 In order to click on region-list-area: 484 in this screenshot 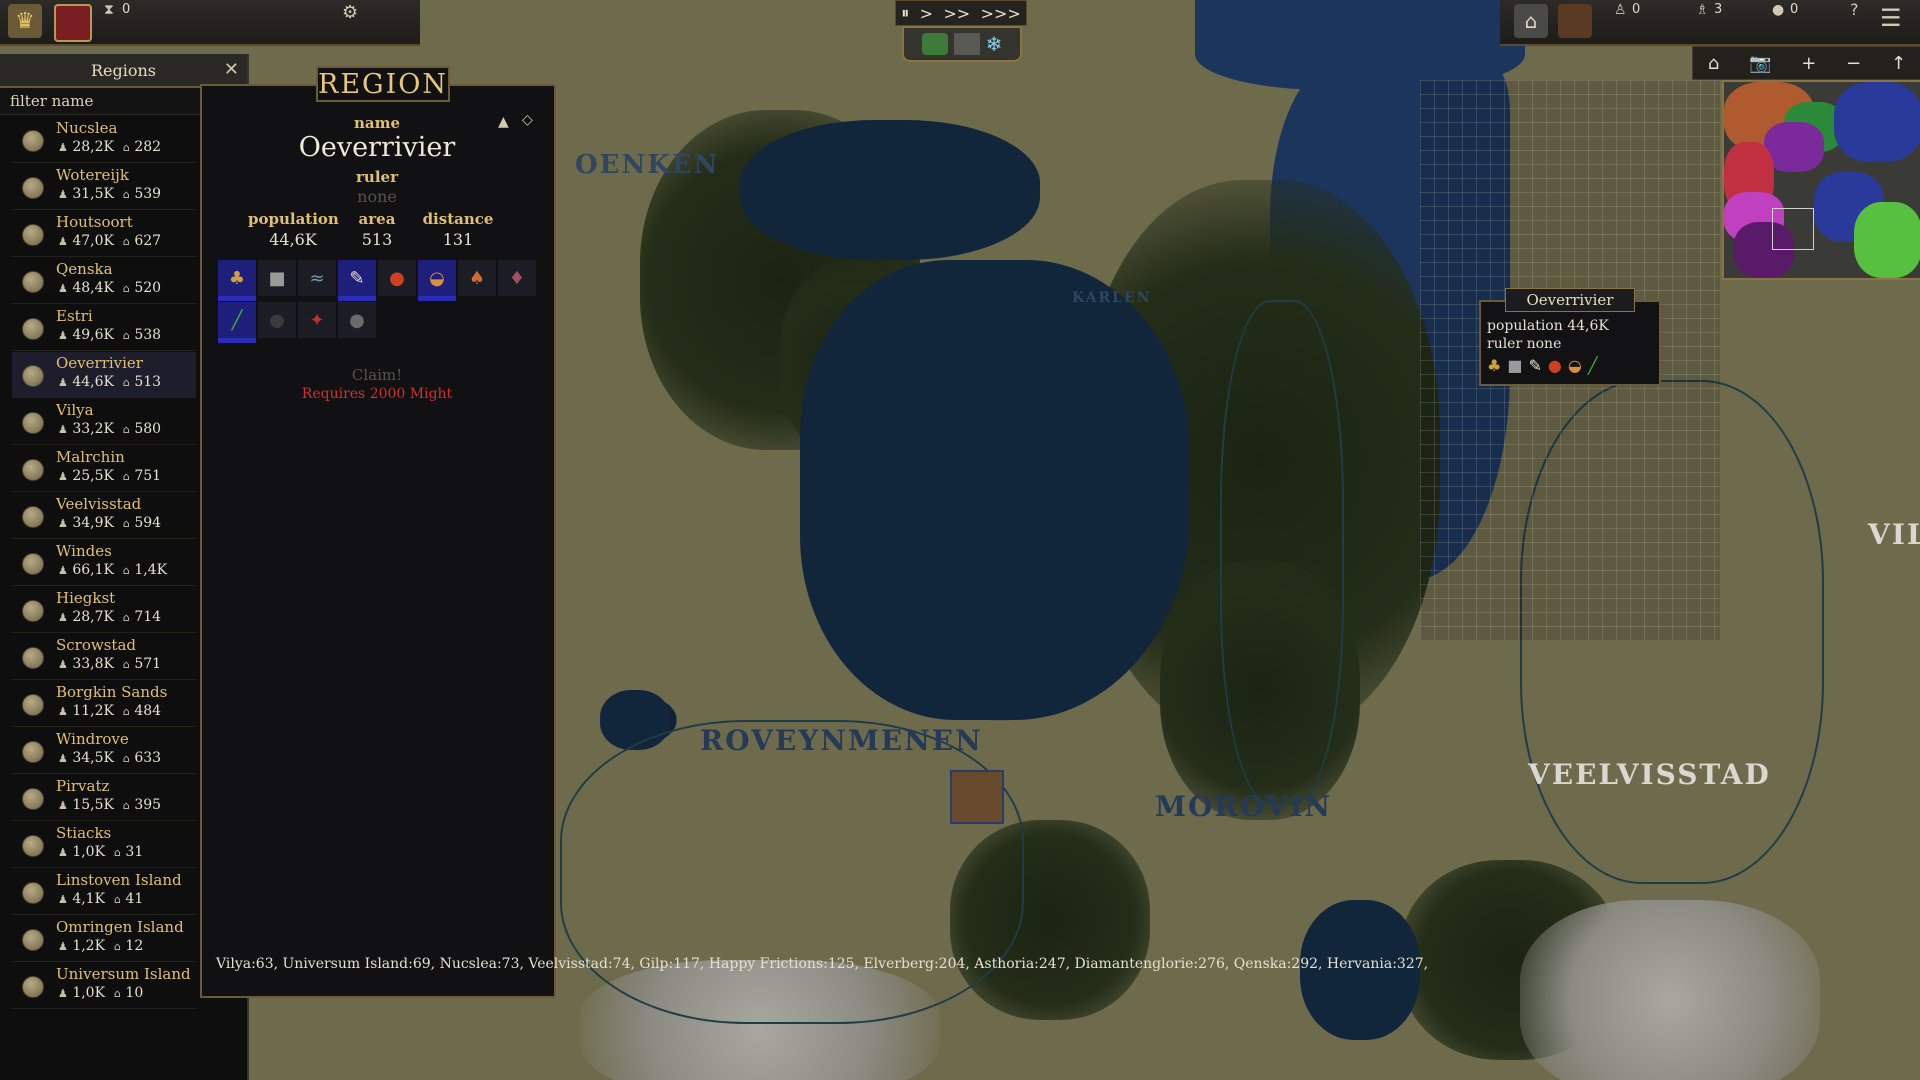, I will do `click(148, 711)`.